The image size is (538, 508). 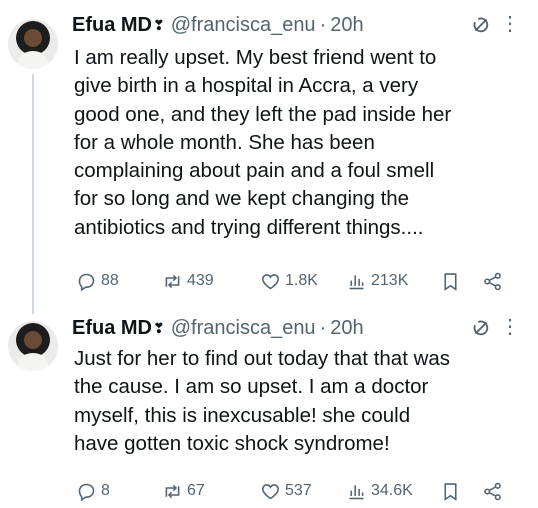 I want to click on thread-line, so click(x=33, y=194).